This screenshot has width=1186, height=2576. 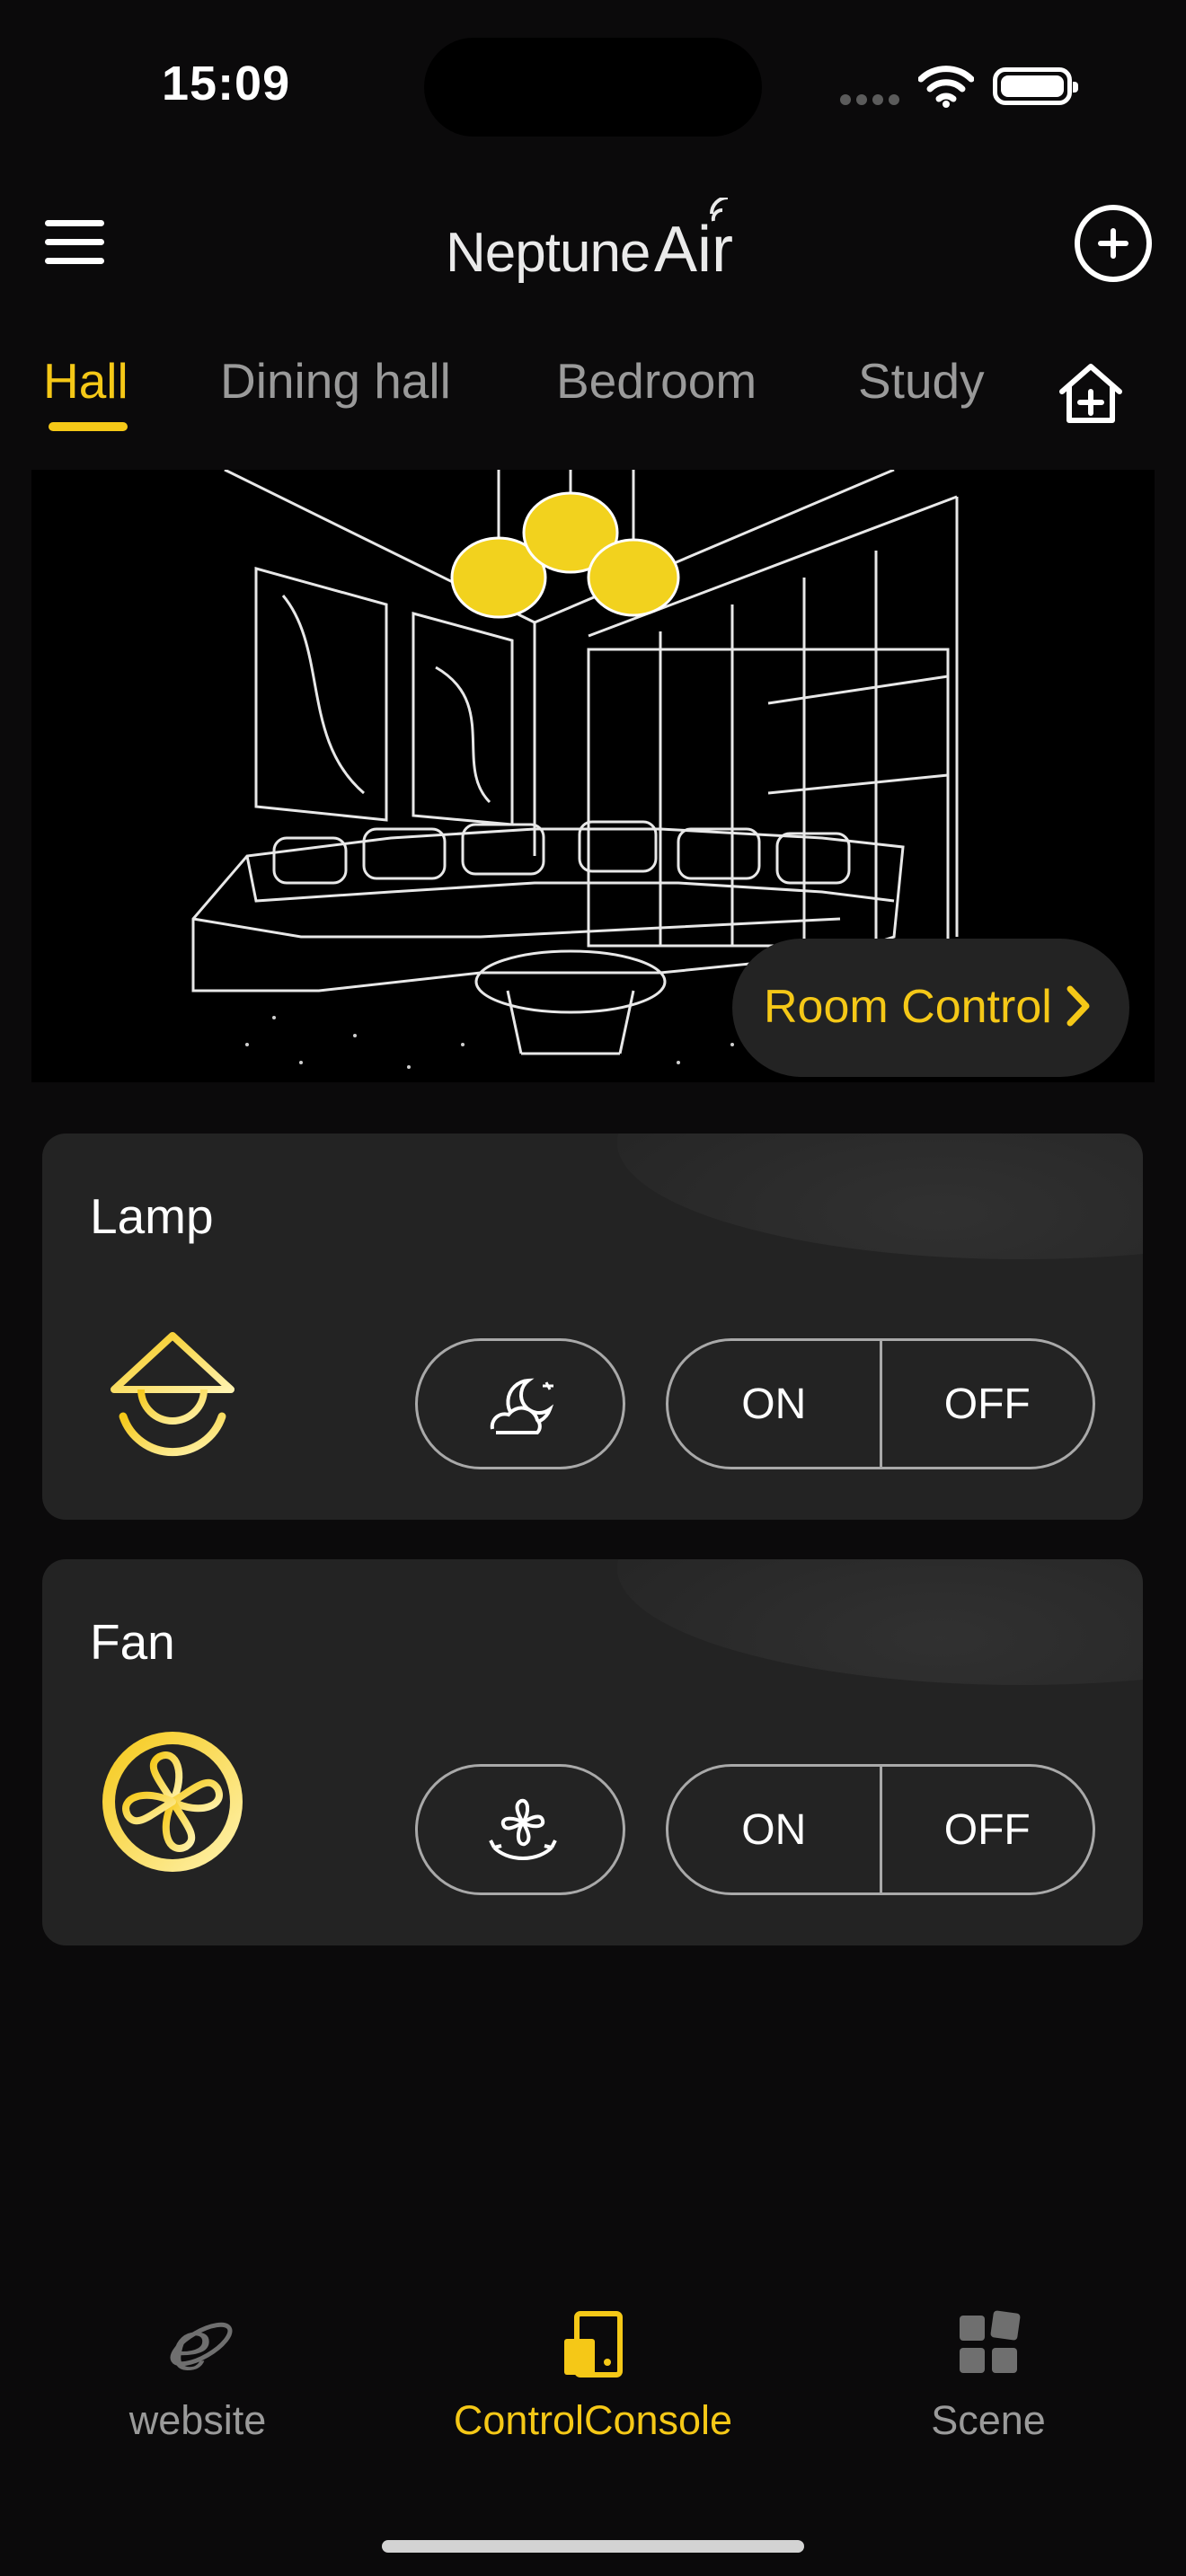 I want to click on device-name: Lamp, so click(x=152, y=1216).